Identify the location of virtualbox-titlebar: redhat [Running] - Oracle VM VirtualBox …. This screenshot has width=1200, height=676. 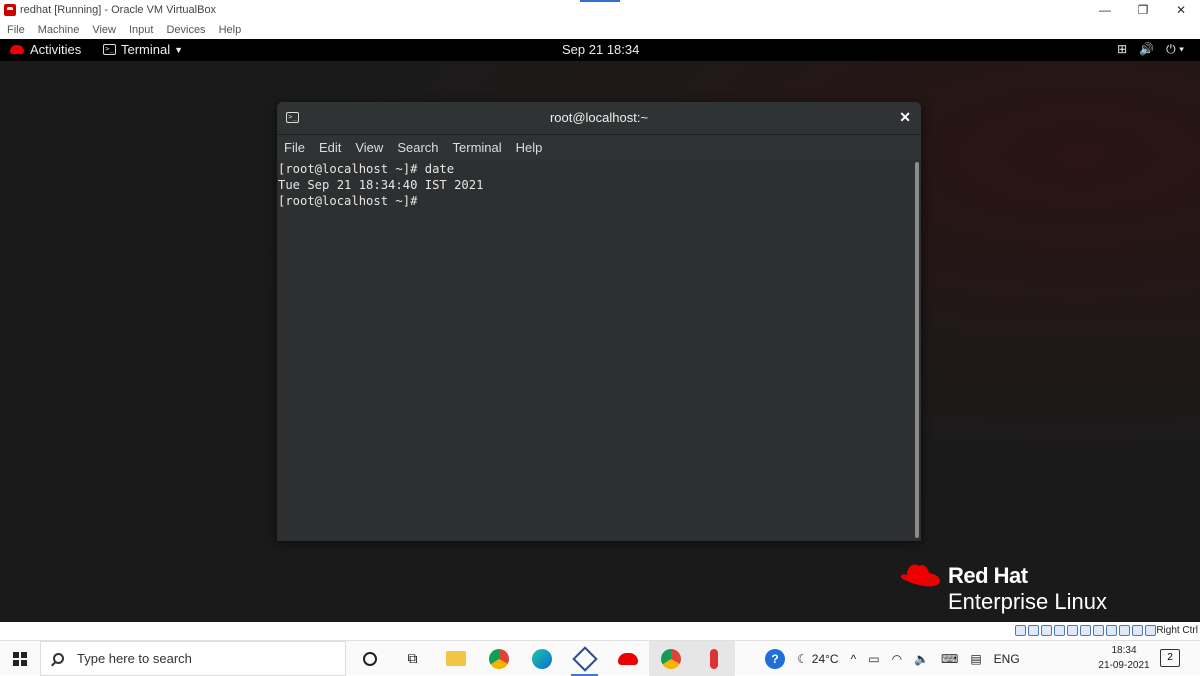
(600, 10).